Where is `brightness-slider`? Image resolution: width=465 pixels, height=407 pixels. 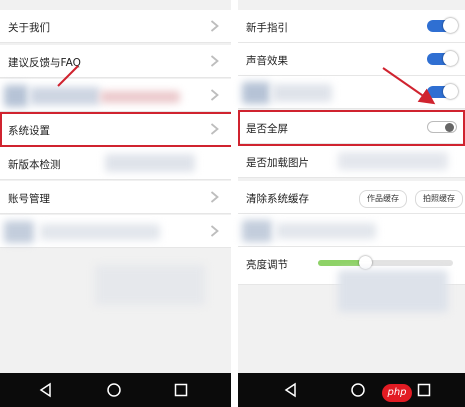 brightness-slider is located at coordinates (385, 262).